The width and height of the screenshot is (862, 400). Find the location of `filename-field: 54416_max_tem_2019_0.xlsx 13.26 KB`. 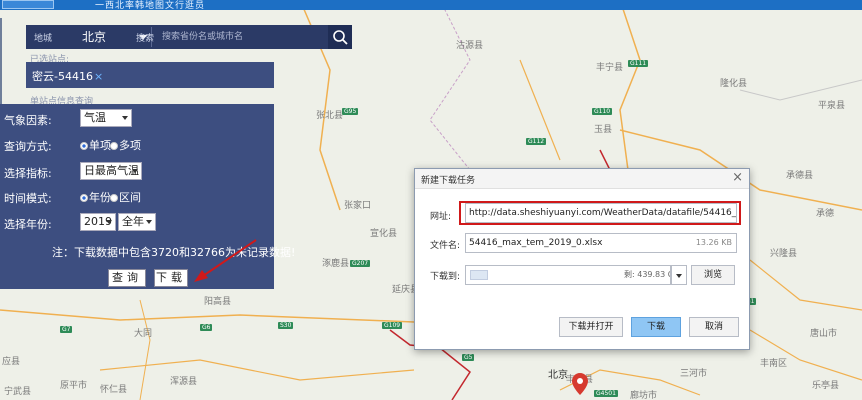

filename-field: 54416_max_tem_2019_0.xlsx 13.26 KB is located at coordinates (601, 243).